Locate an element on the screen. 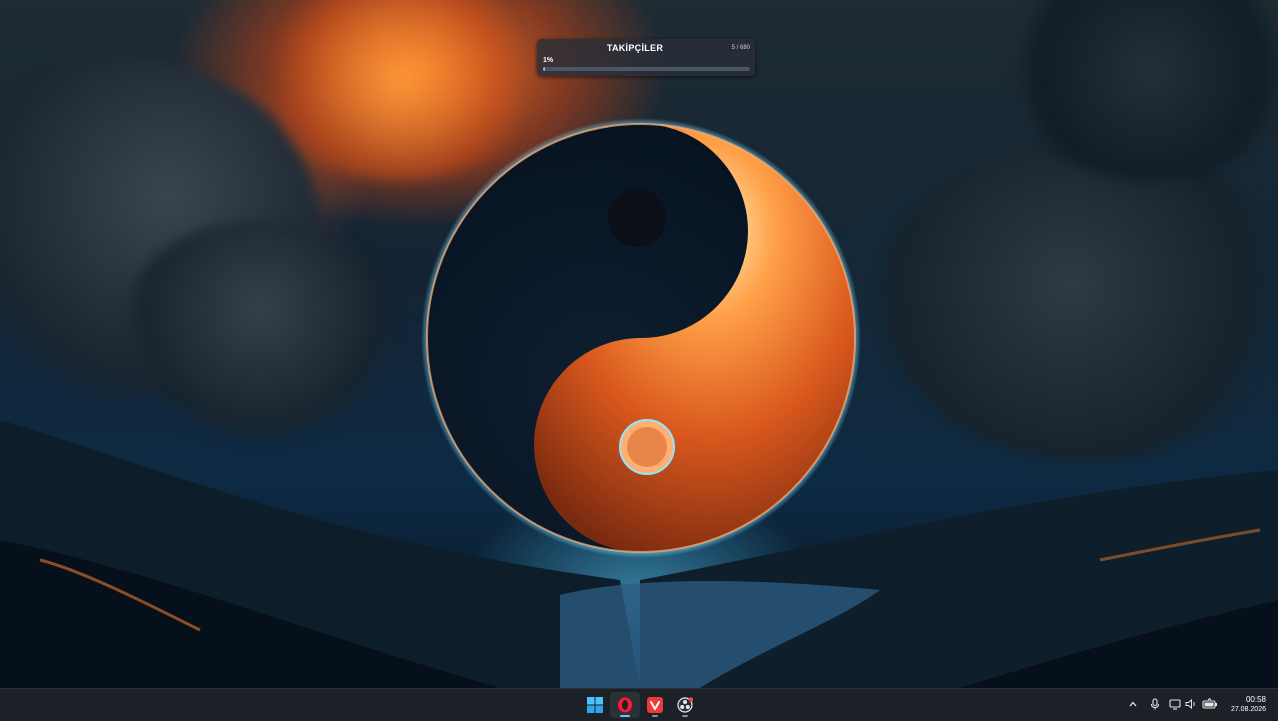 The image size is (1278, 721). start-button is located at coordinates (595, 705).